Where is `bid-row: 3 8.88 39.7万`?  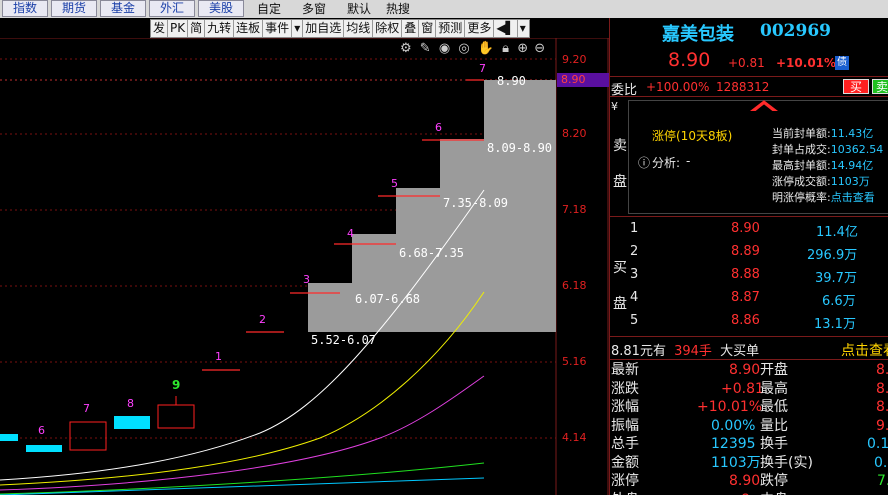 bid-row: 3 8.88 39.7万 is located at coordinates (759, 278).